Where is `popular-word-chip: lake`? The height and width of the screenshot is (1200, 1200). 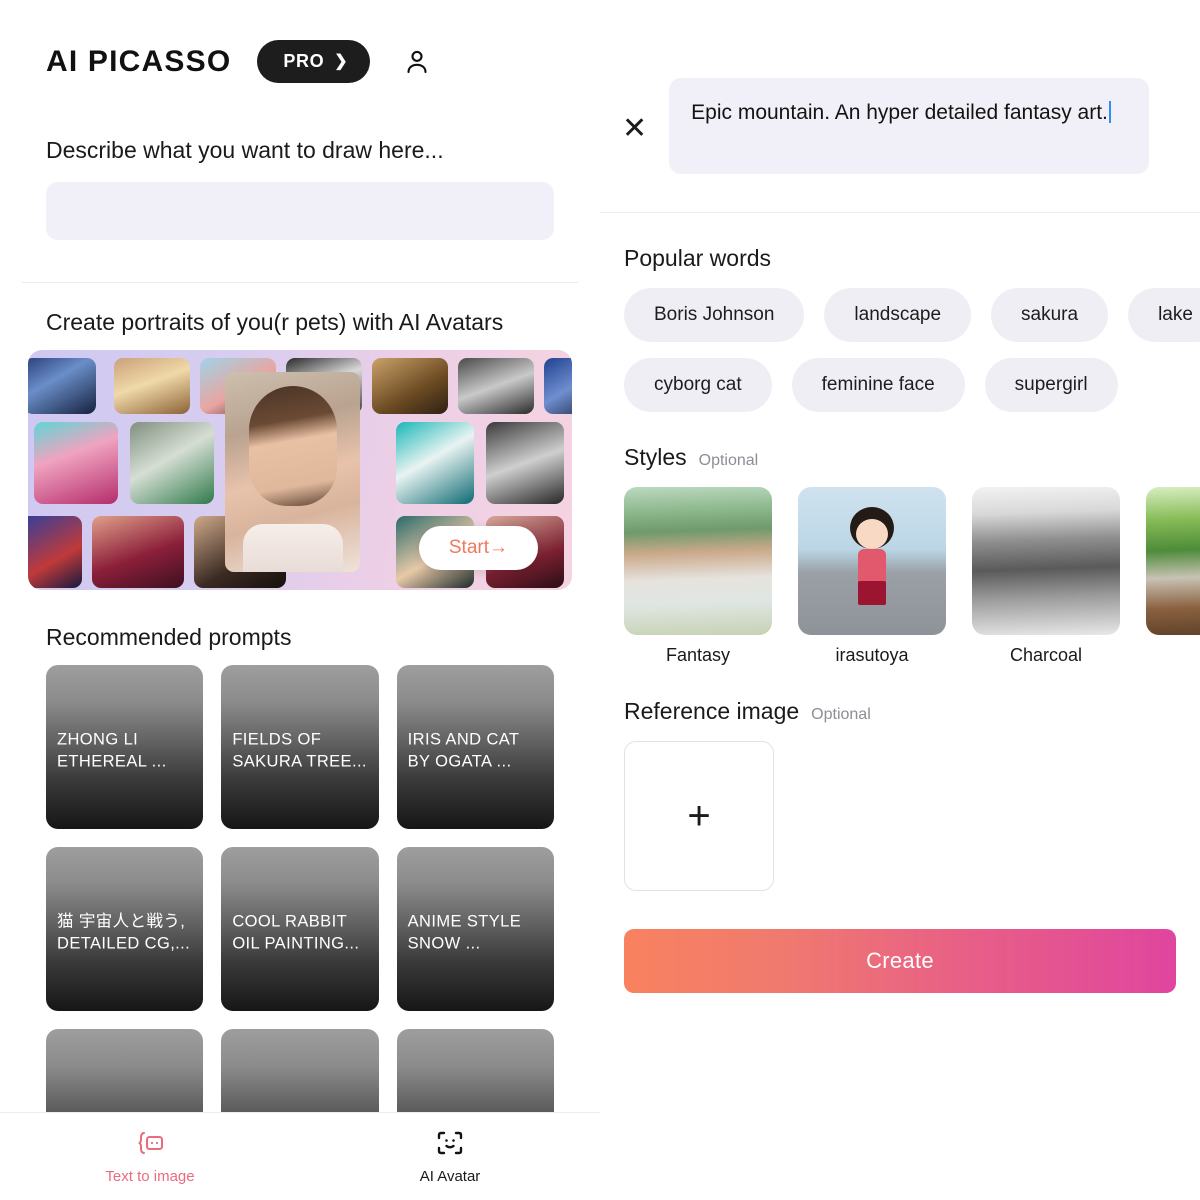
popular-word-chip: lake is located at coordinates (1164, 315).